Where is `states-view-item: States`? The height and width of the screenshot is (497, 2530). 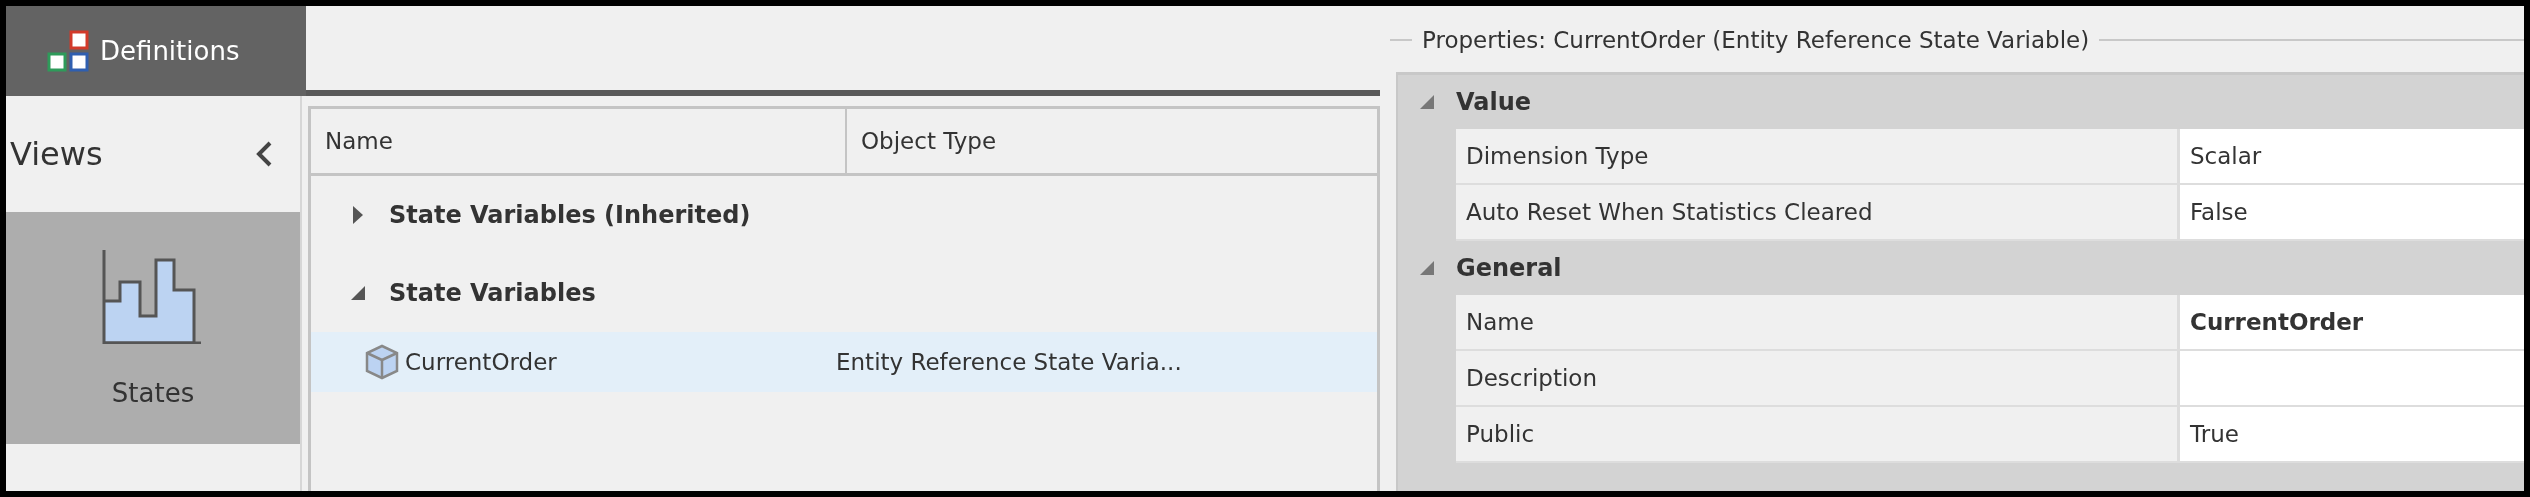 states-view-item: States is located at coordinates (153, 328).